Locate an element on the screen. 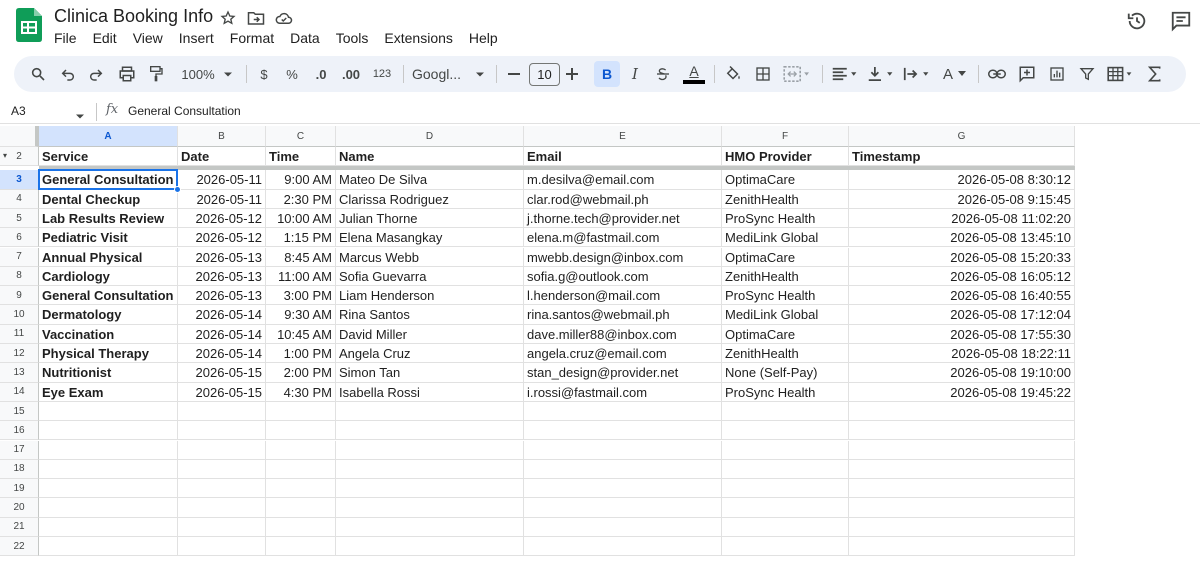  frozen-rows-divider is located at coordinates (557, 168).